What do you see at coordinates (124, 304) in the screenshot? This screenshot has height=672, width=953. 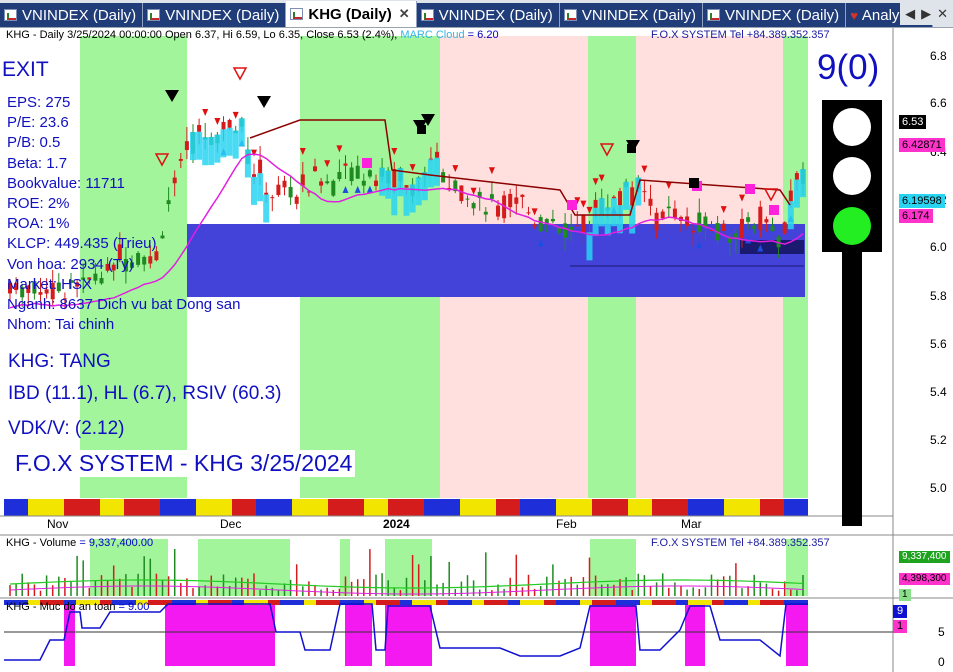 I see `fundamental-item: Nganh: 8637 Dich vu bat Dong san` at bounding box center [124, 304].